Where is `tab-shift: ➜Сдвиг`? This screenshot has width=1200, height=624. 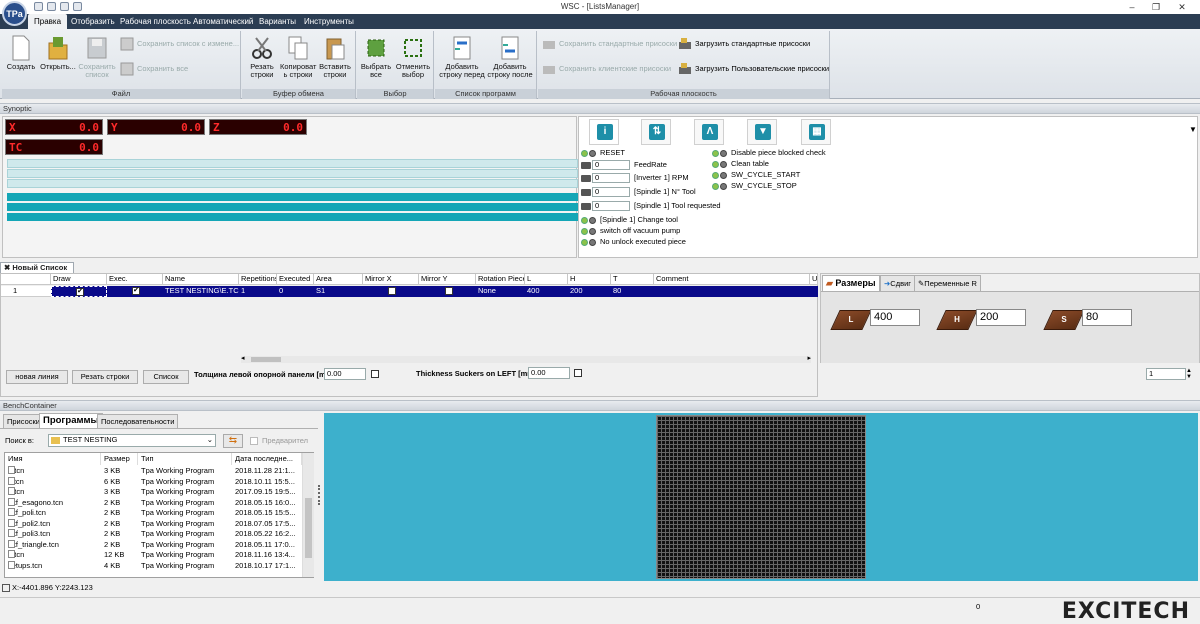
tab-shift: ➜Сдвиг is located at coordinates (897, 283).